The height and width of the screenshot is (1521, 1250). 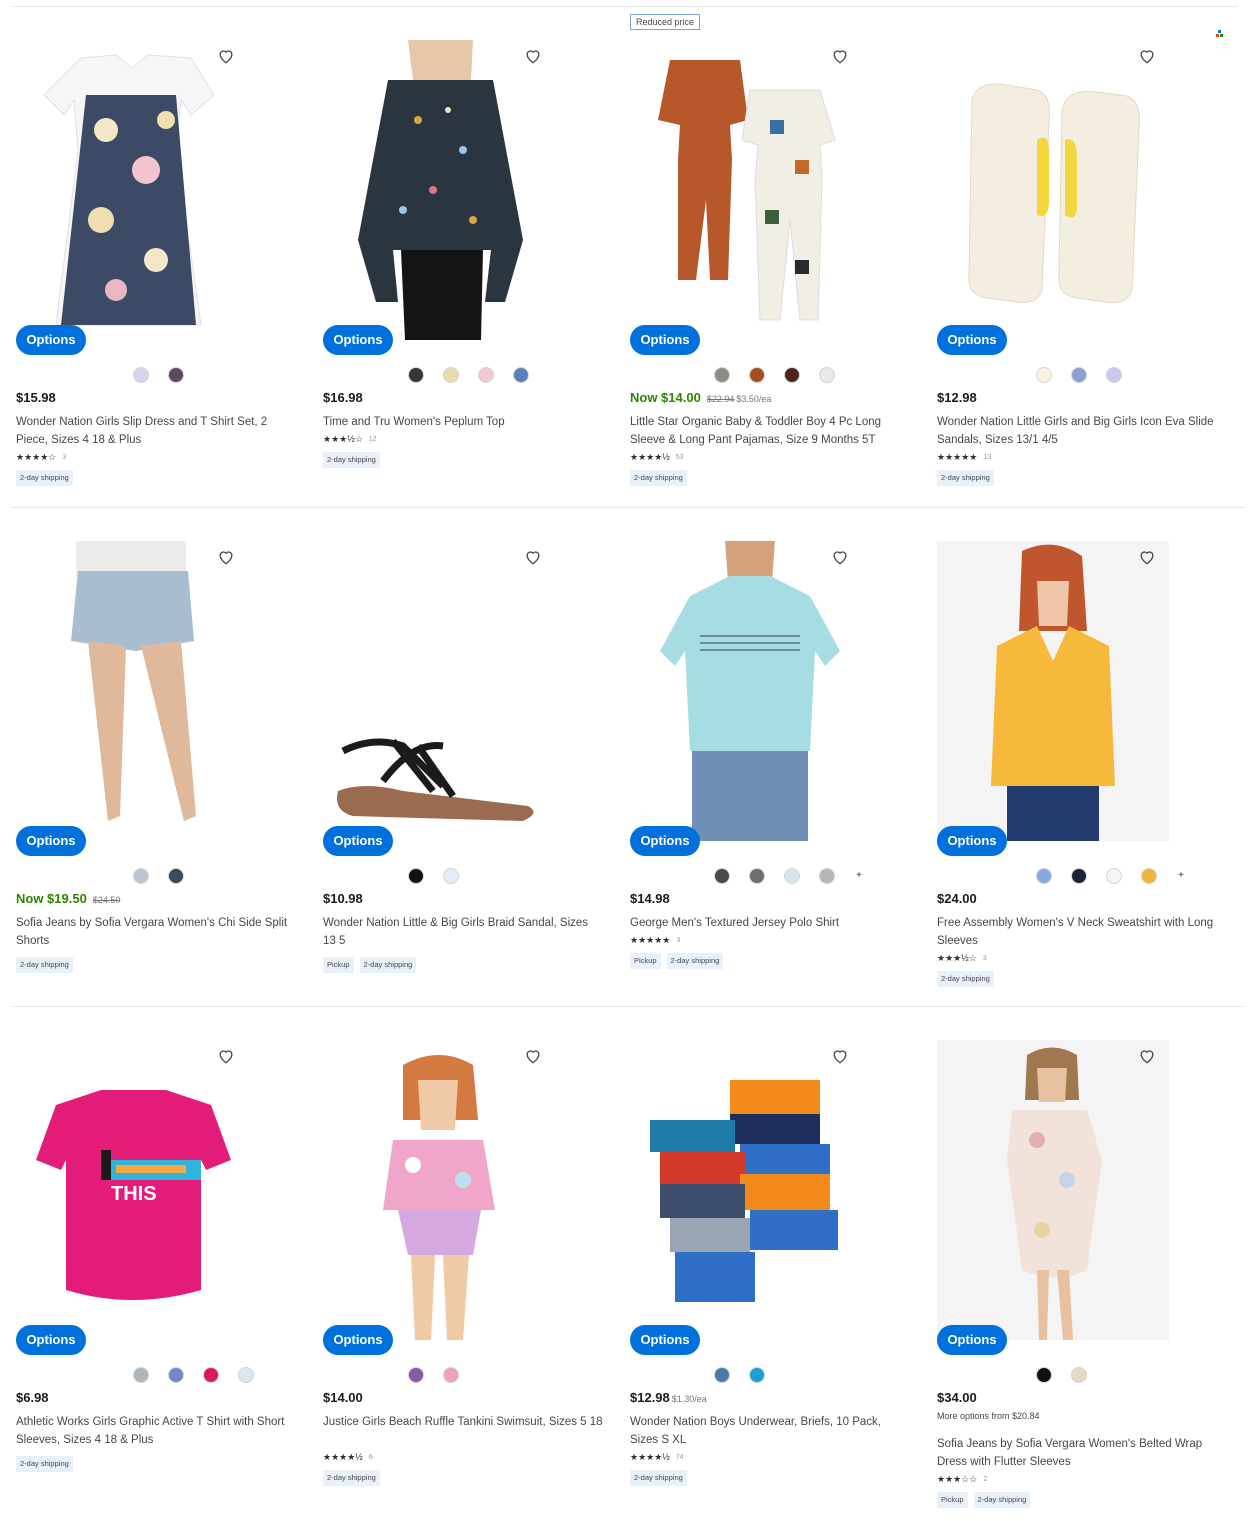 What do you see at coordinates (132, 1190) in the screenshot?
I see `product-image: THIS` at bounding box center [132, 1190].